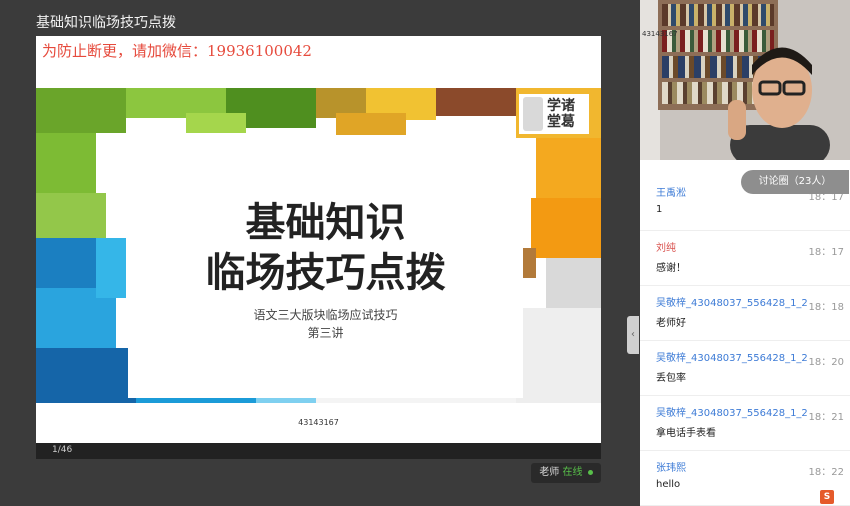 The image size is (850, 506). What do you see at coordinates (745, 313) in the screenshot?
I see `chat-message: 吴敬梓_43048037_556428_1_2 18：18 老师好` at bounding box center [745, 313].